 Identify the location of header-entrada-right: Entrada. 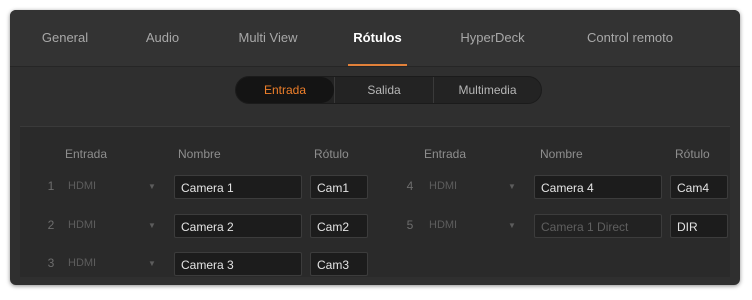
(445, 154).